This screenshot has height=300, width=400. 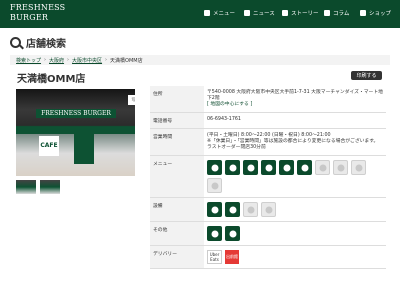 What do you see at coordinates (200, 42) in the screenshot?
I see `page-header: 店舗検索` at bounding box center [200, 42].